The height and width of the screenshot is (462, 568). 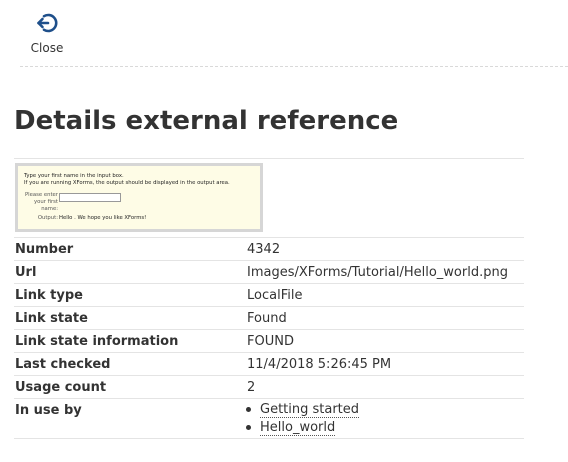 I want to click on close-button: Close, so click(x=47, y=35).